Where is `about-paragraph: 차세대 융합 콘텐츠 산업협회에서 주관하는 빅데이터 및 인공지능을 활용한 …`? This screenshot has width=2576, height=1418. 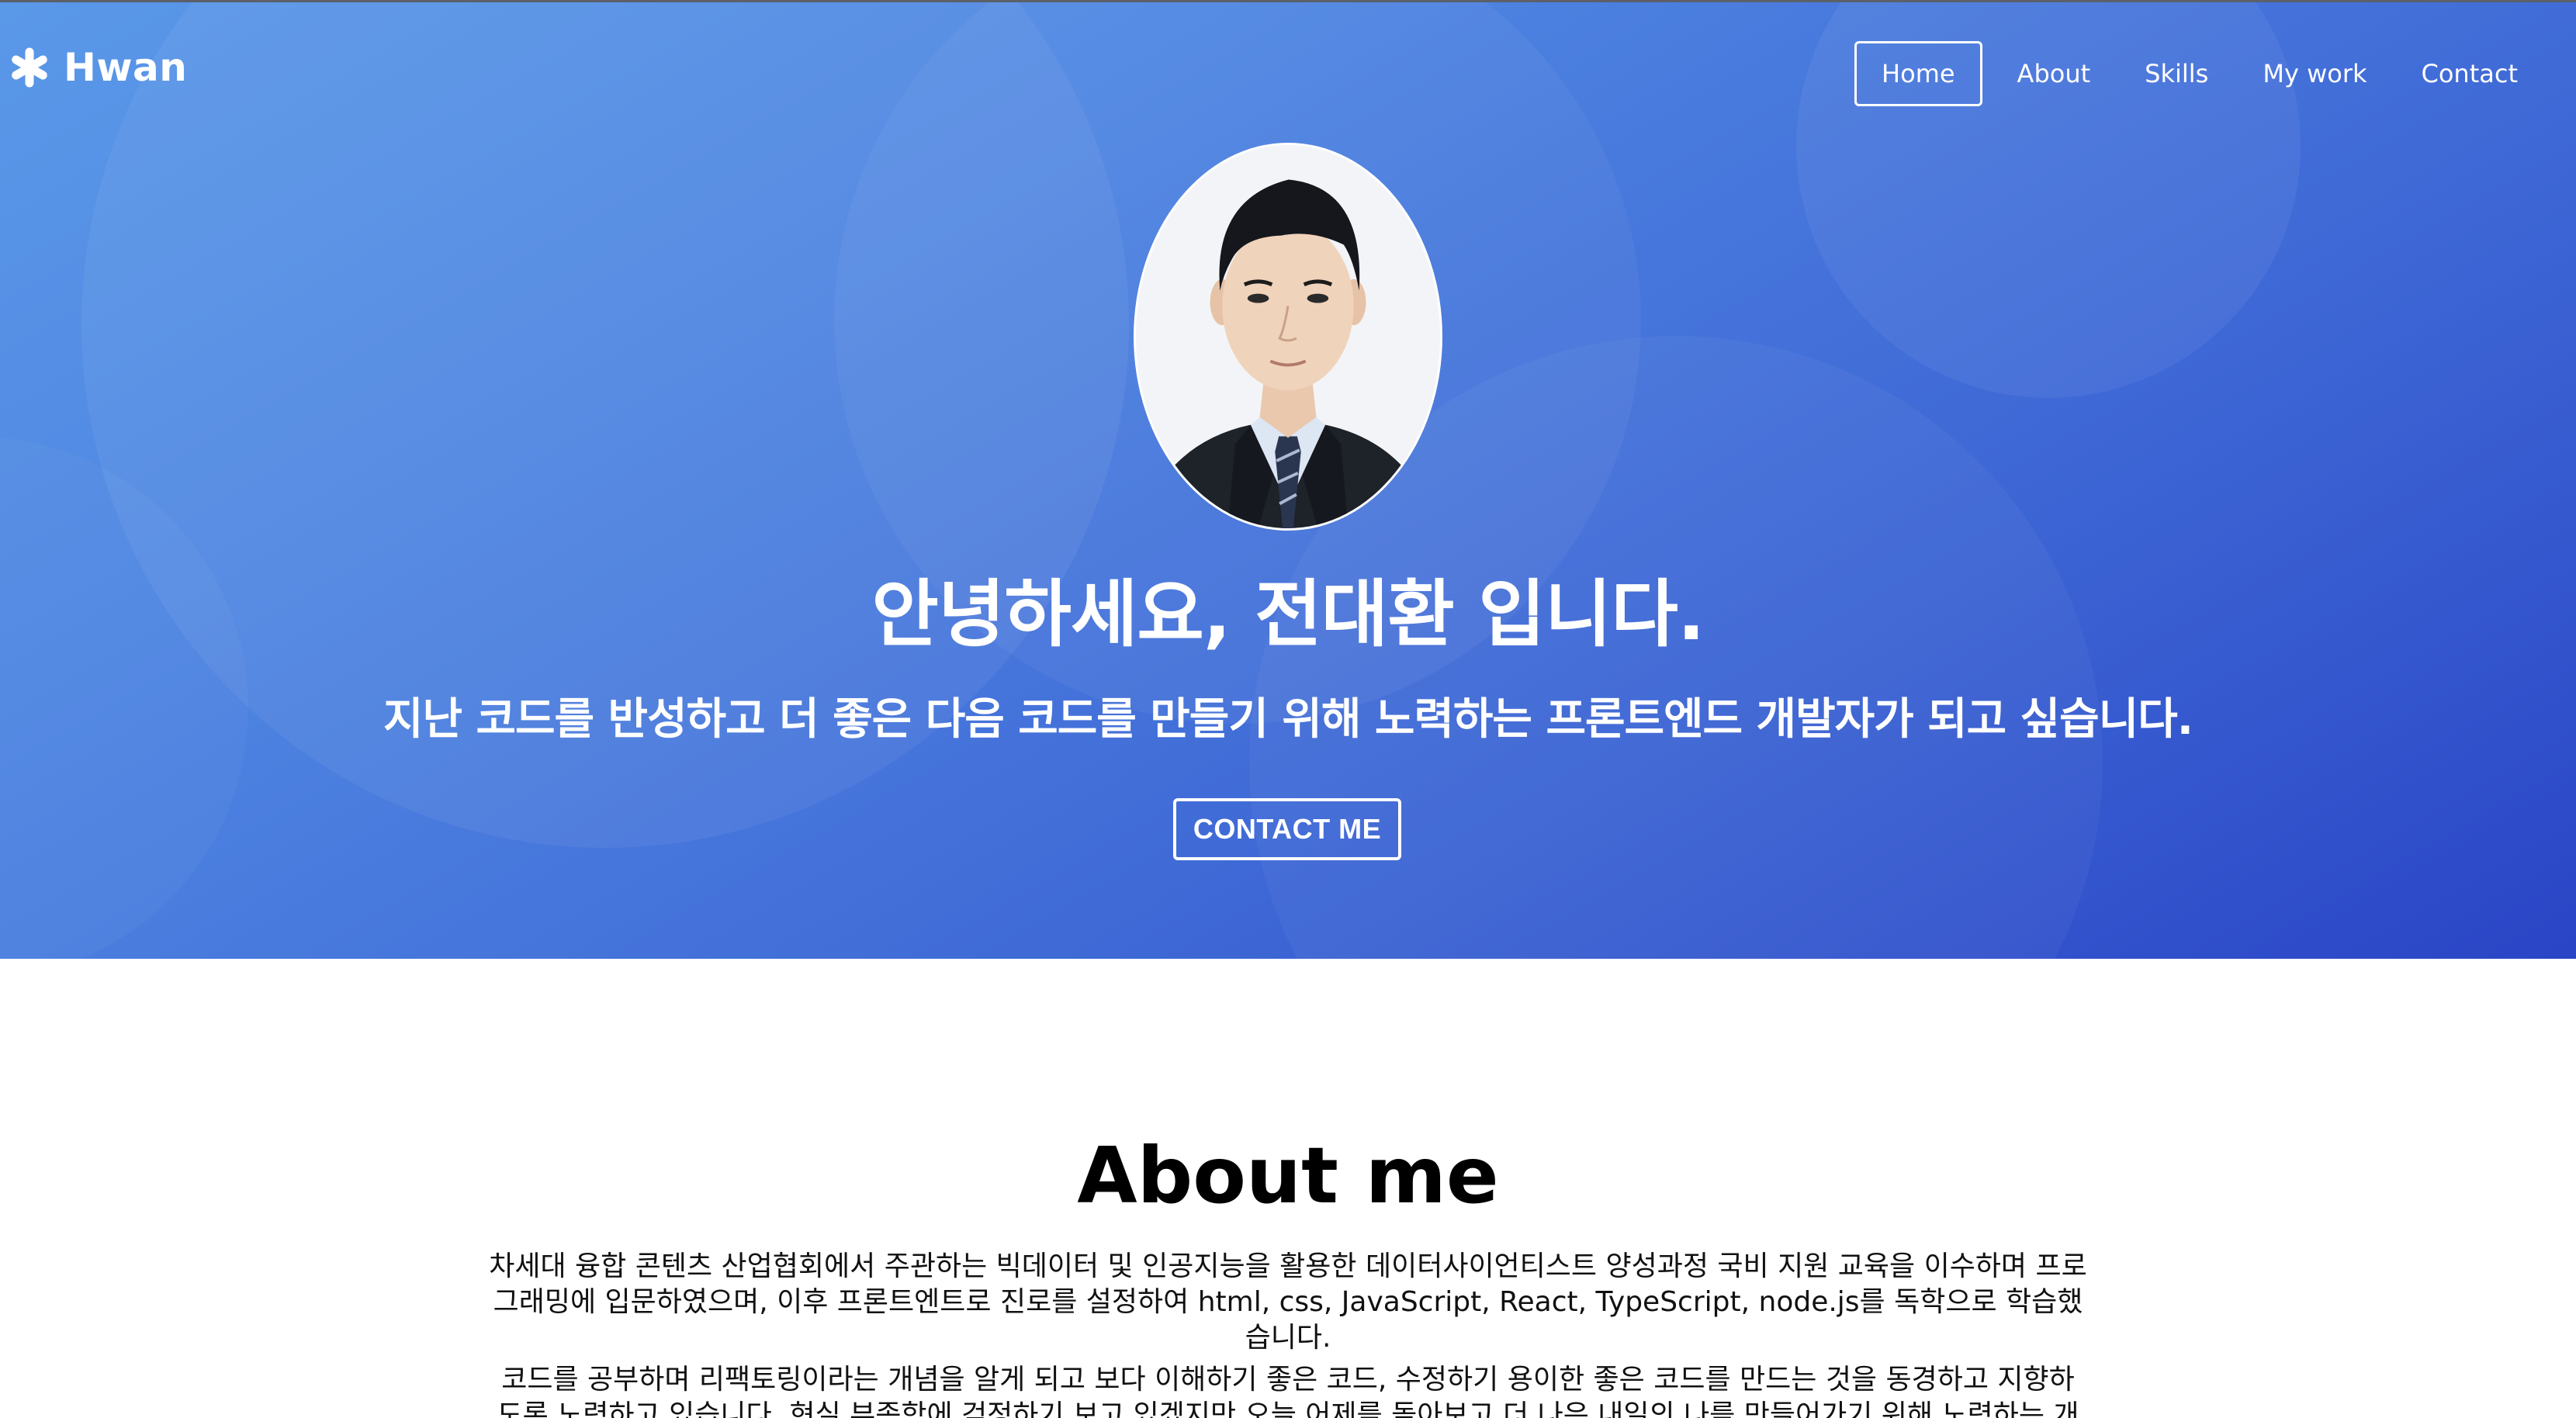 about-paragraph: 차세대 융합 콘텐츠 산업협회에서 주관하는 빅데이터 및 인공지능을 활용한 … is located at coordinates (1288, 1302).